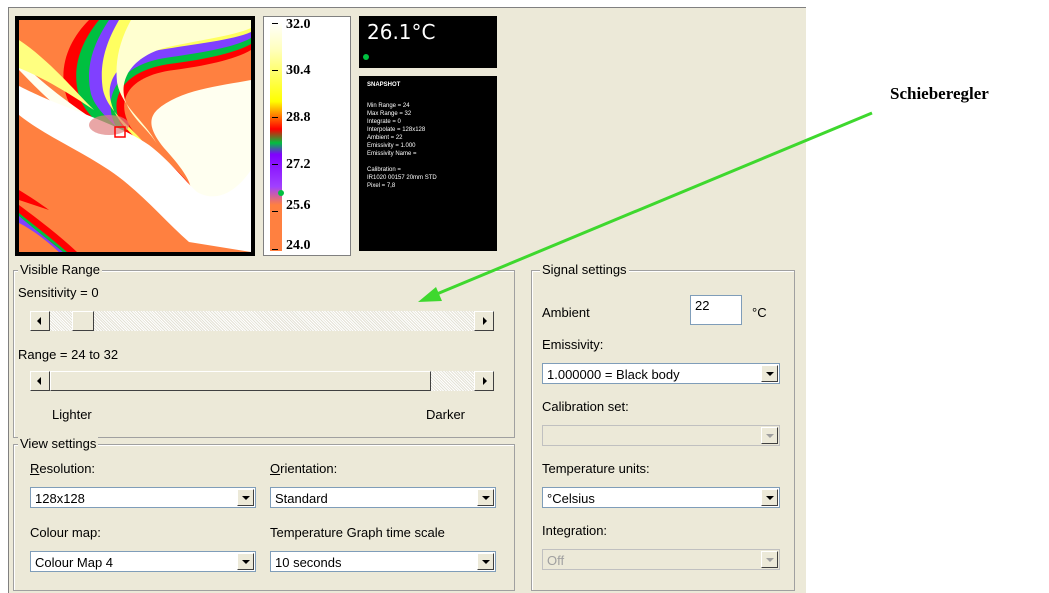  Describe the element at coordinates (573, 344) in the screenshot. I see `emissivity-label: Emissivity:` at that location.